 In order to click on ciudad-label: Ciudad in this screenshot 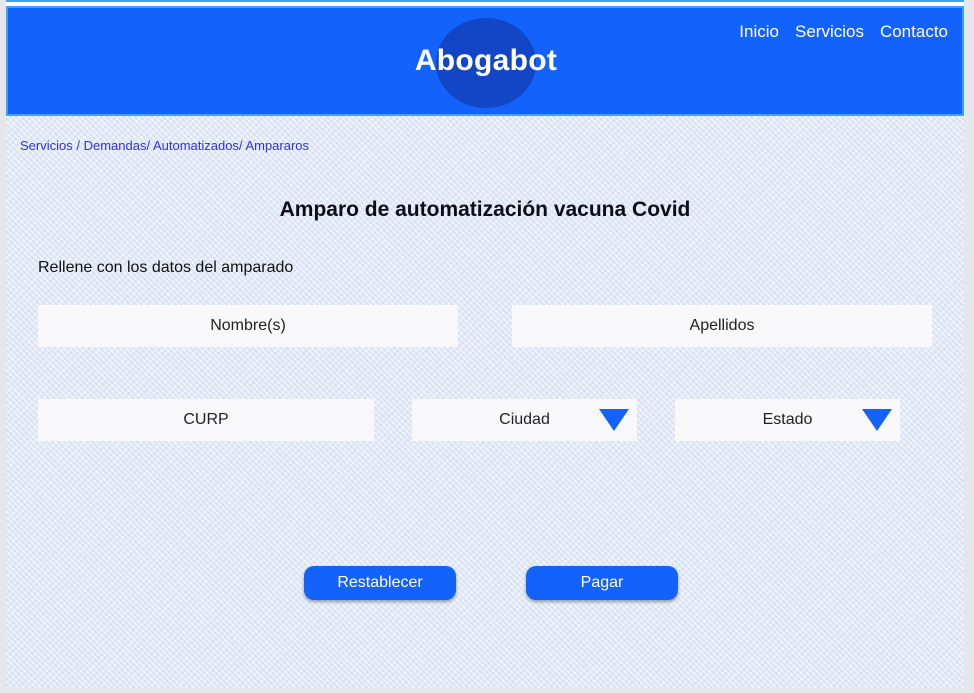, I will do `click(524, 419)`.